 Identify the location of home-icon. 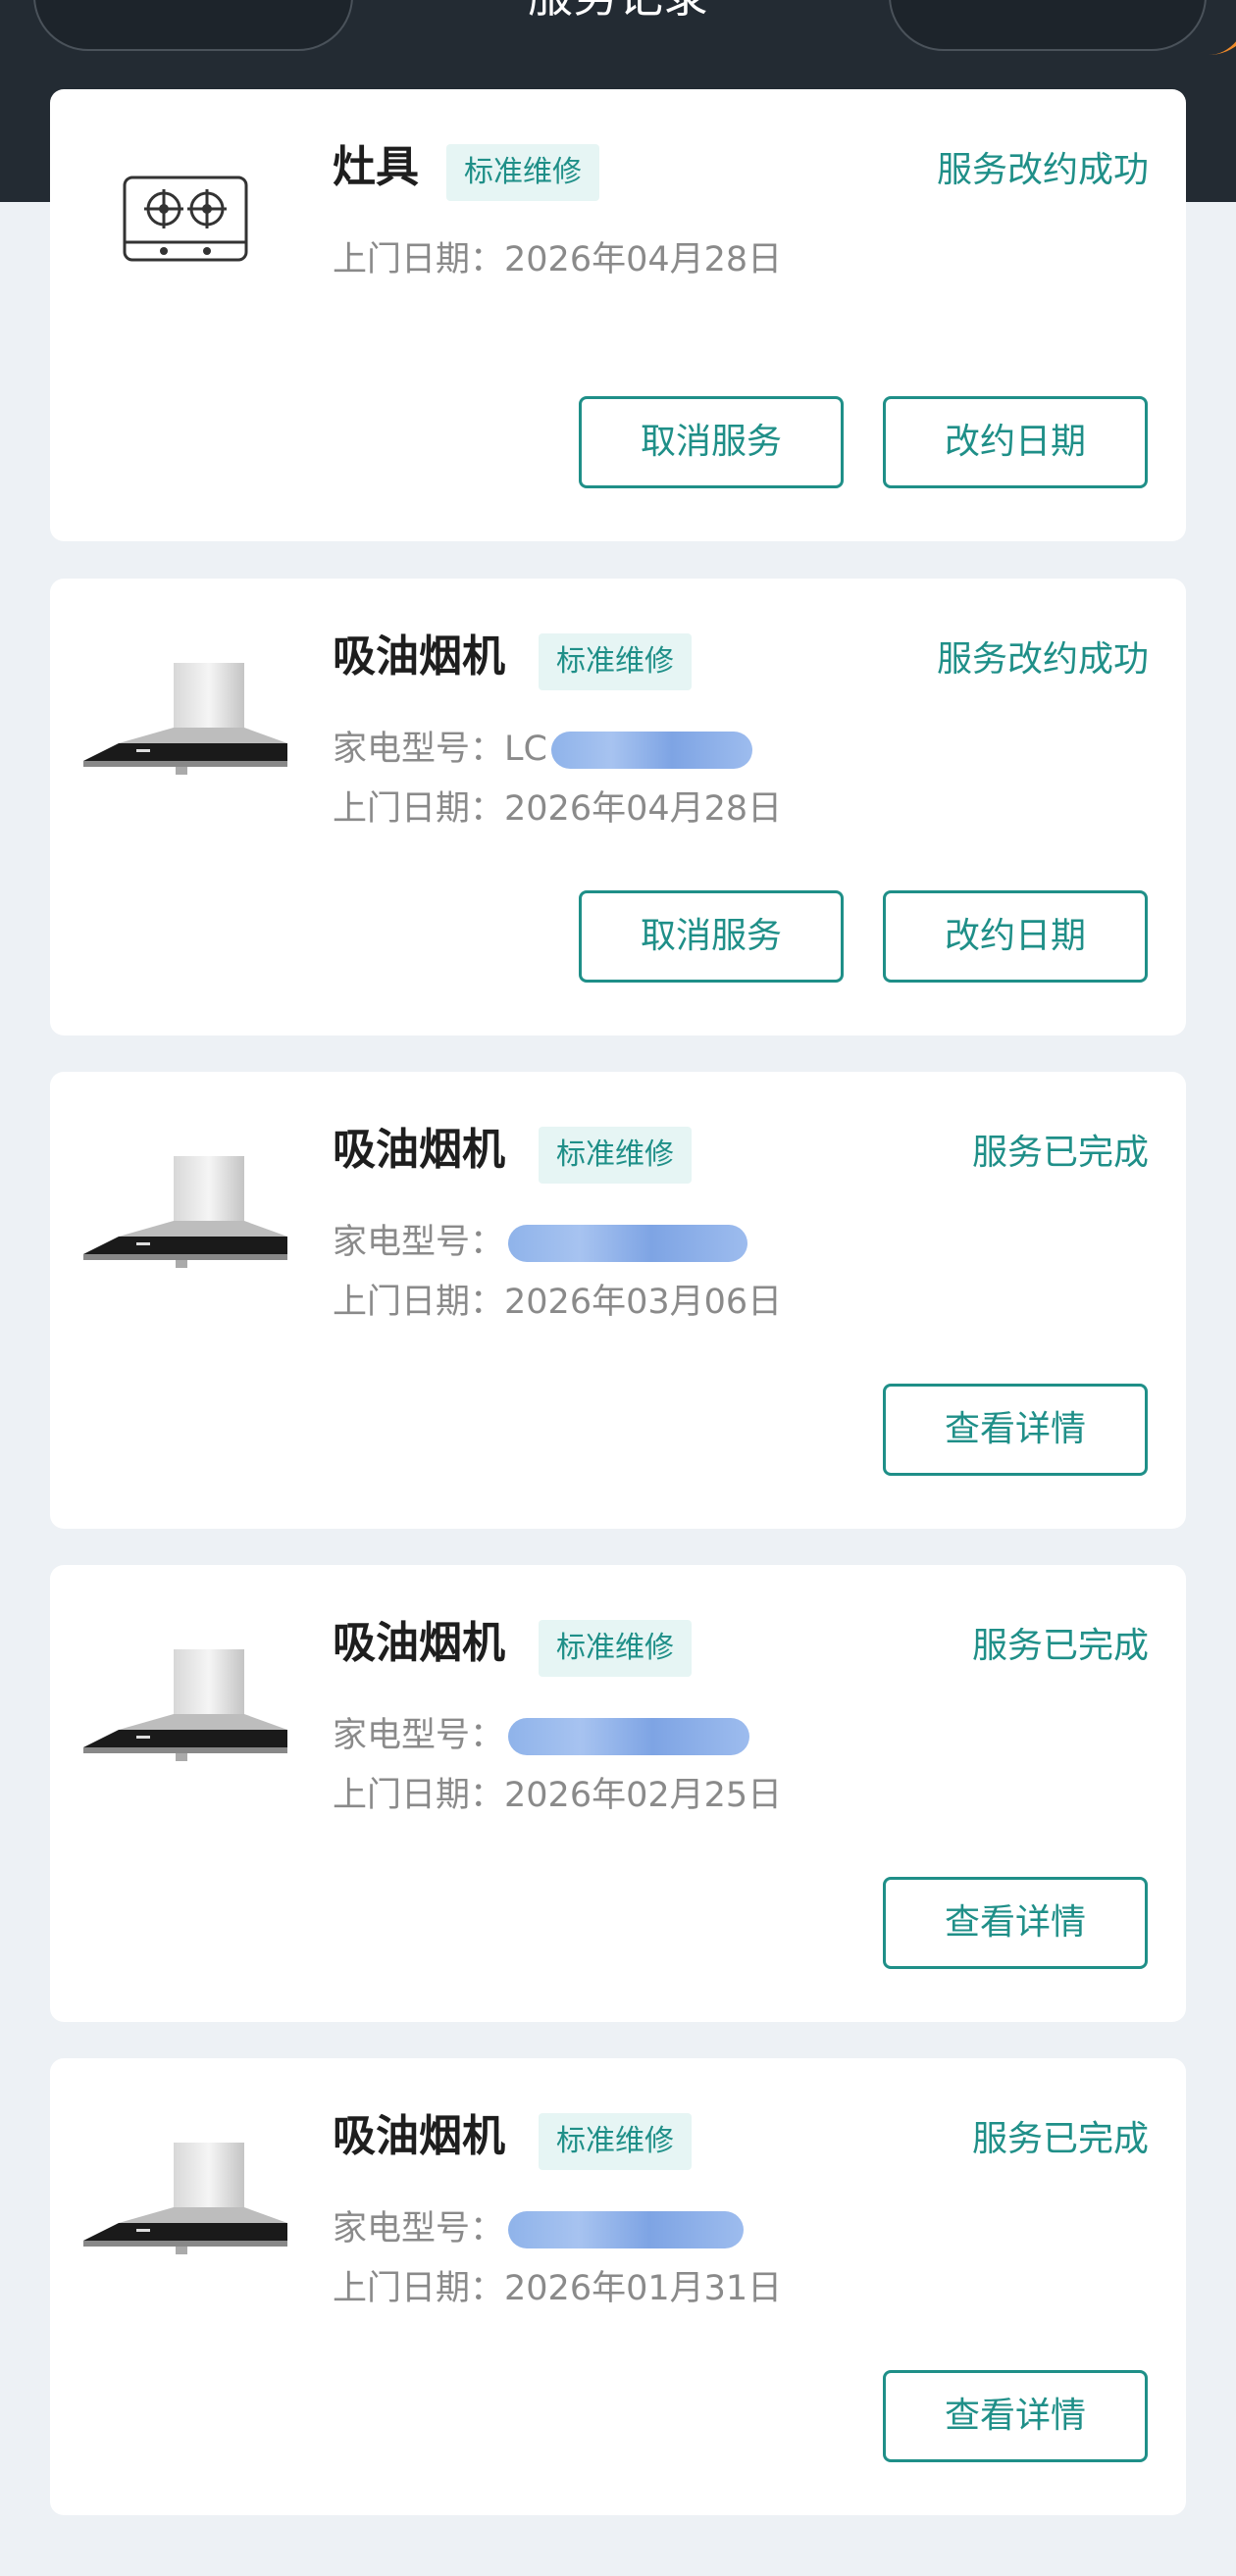
(271, 5).